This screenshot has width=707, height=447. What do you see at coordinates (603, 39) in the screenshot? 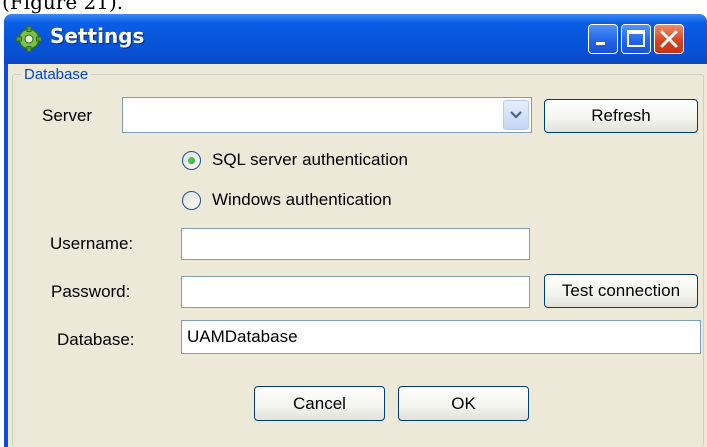
I see `minimize-button` at bounding box center [603, 39].